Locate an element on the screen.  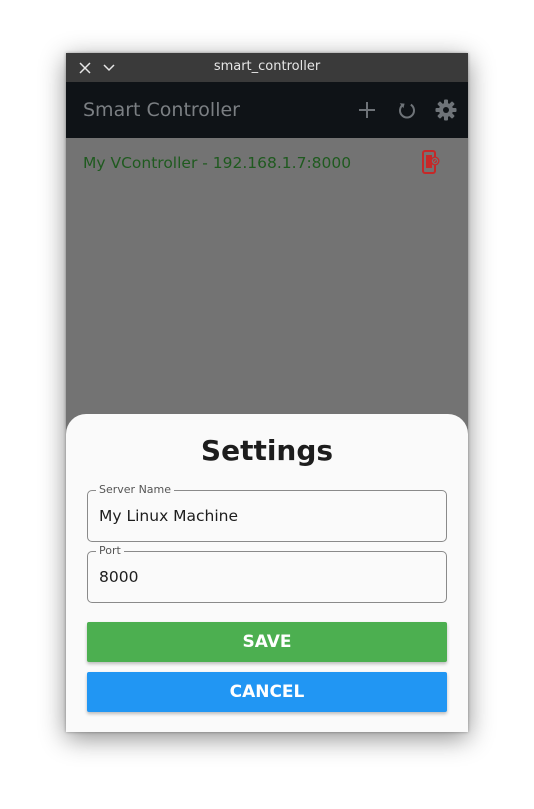
window-titlebar: smart_controller is located at coordinates (267, 67).